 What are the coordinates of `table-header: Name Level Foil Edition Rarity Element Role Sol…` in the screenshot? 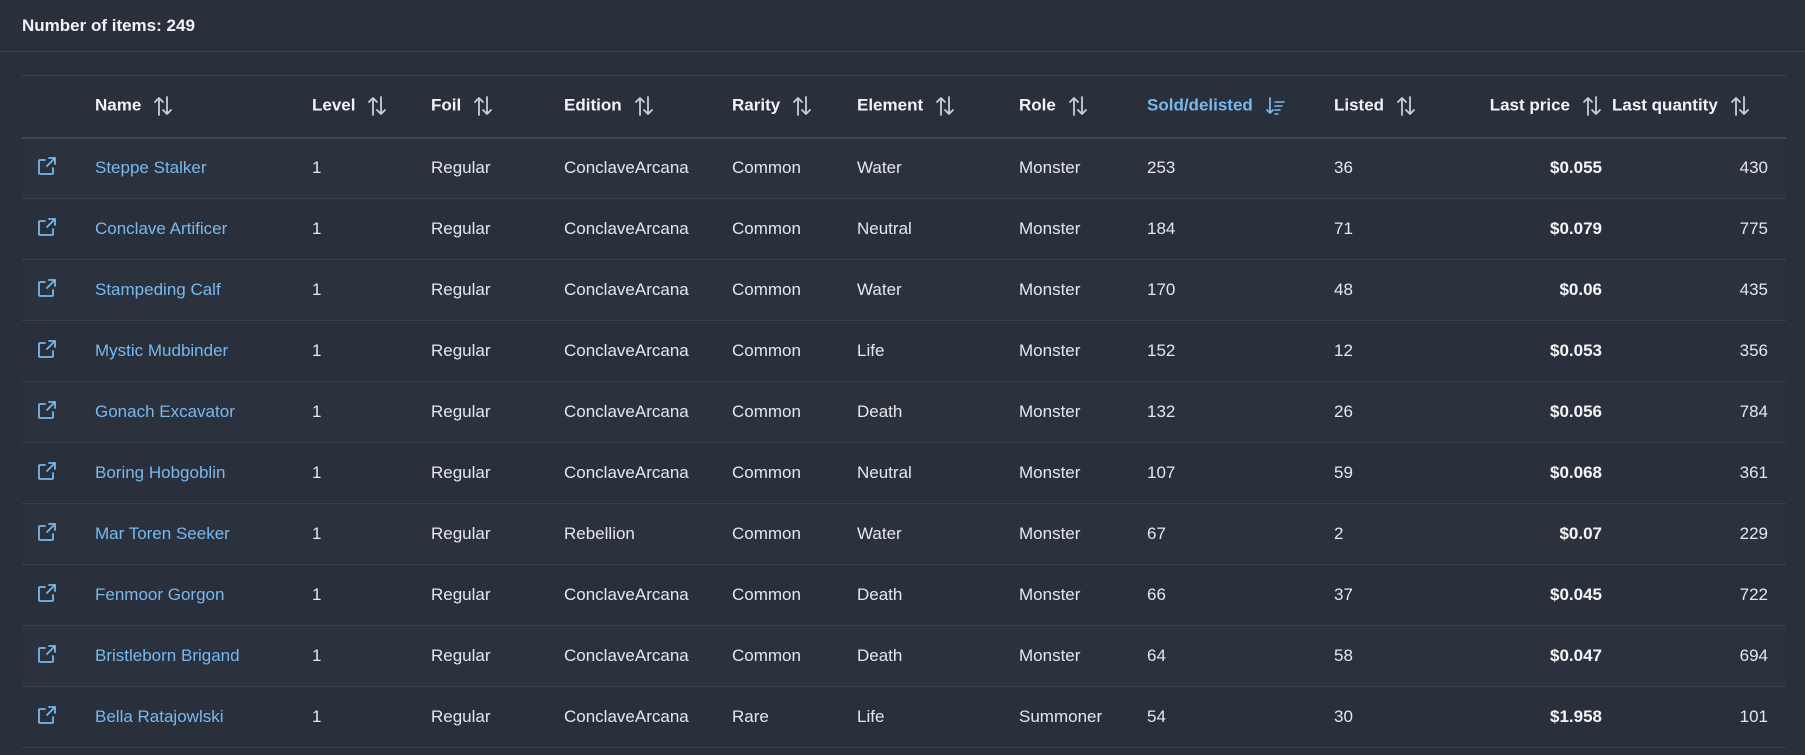 It's located at (904, 106).